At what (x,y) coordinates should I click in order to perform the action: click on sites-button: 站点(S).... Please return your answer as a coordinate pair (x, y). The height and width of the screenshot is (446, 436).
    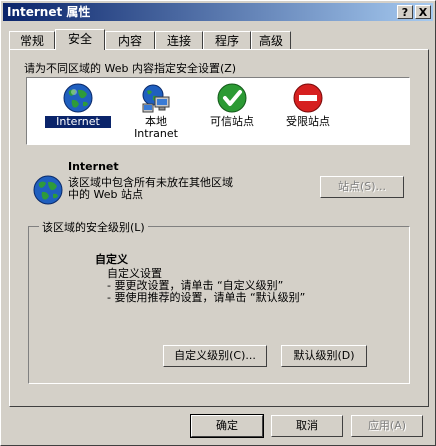
    Looking at the image, I should click on (362, 187).